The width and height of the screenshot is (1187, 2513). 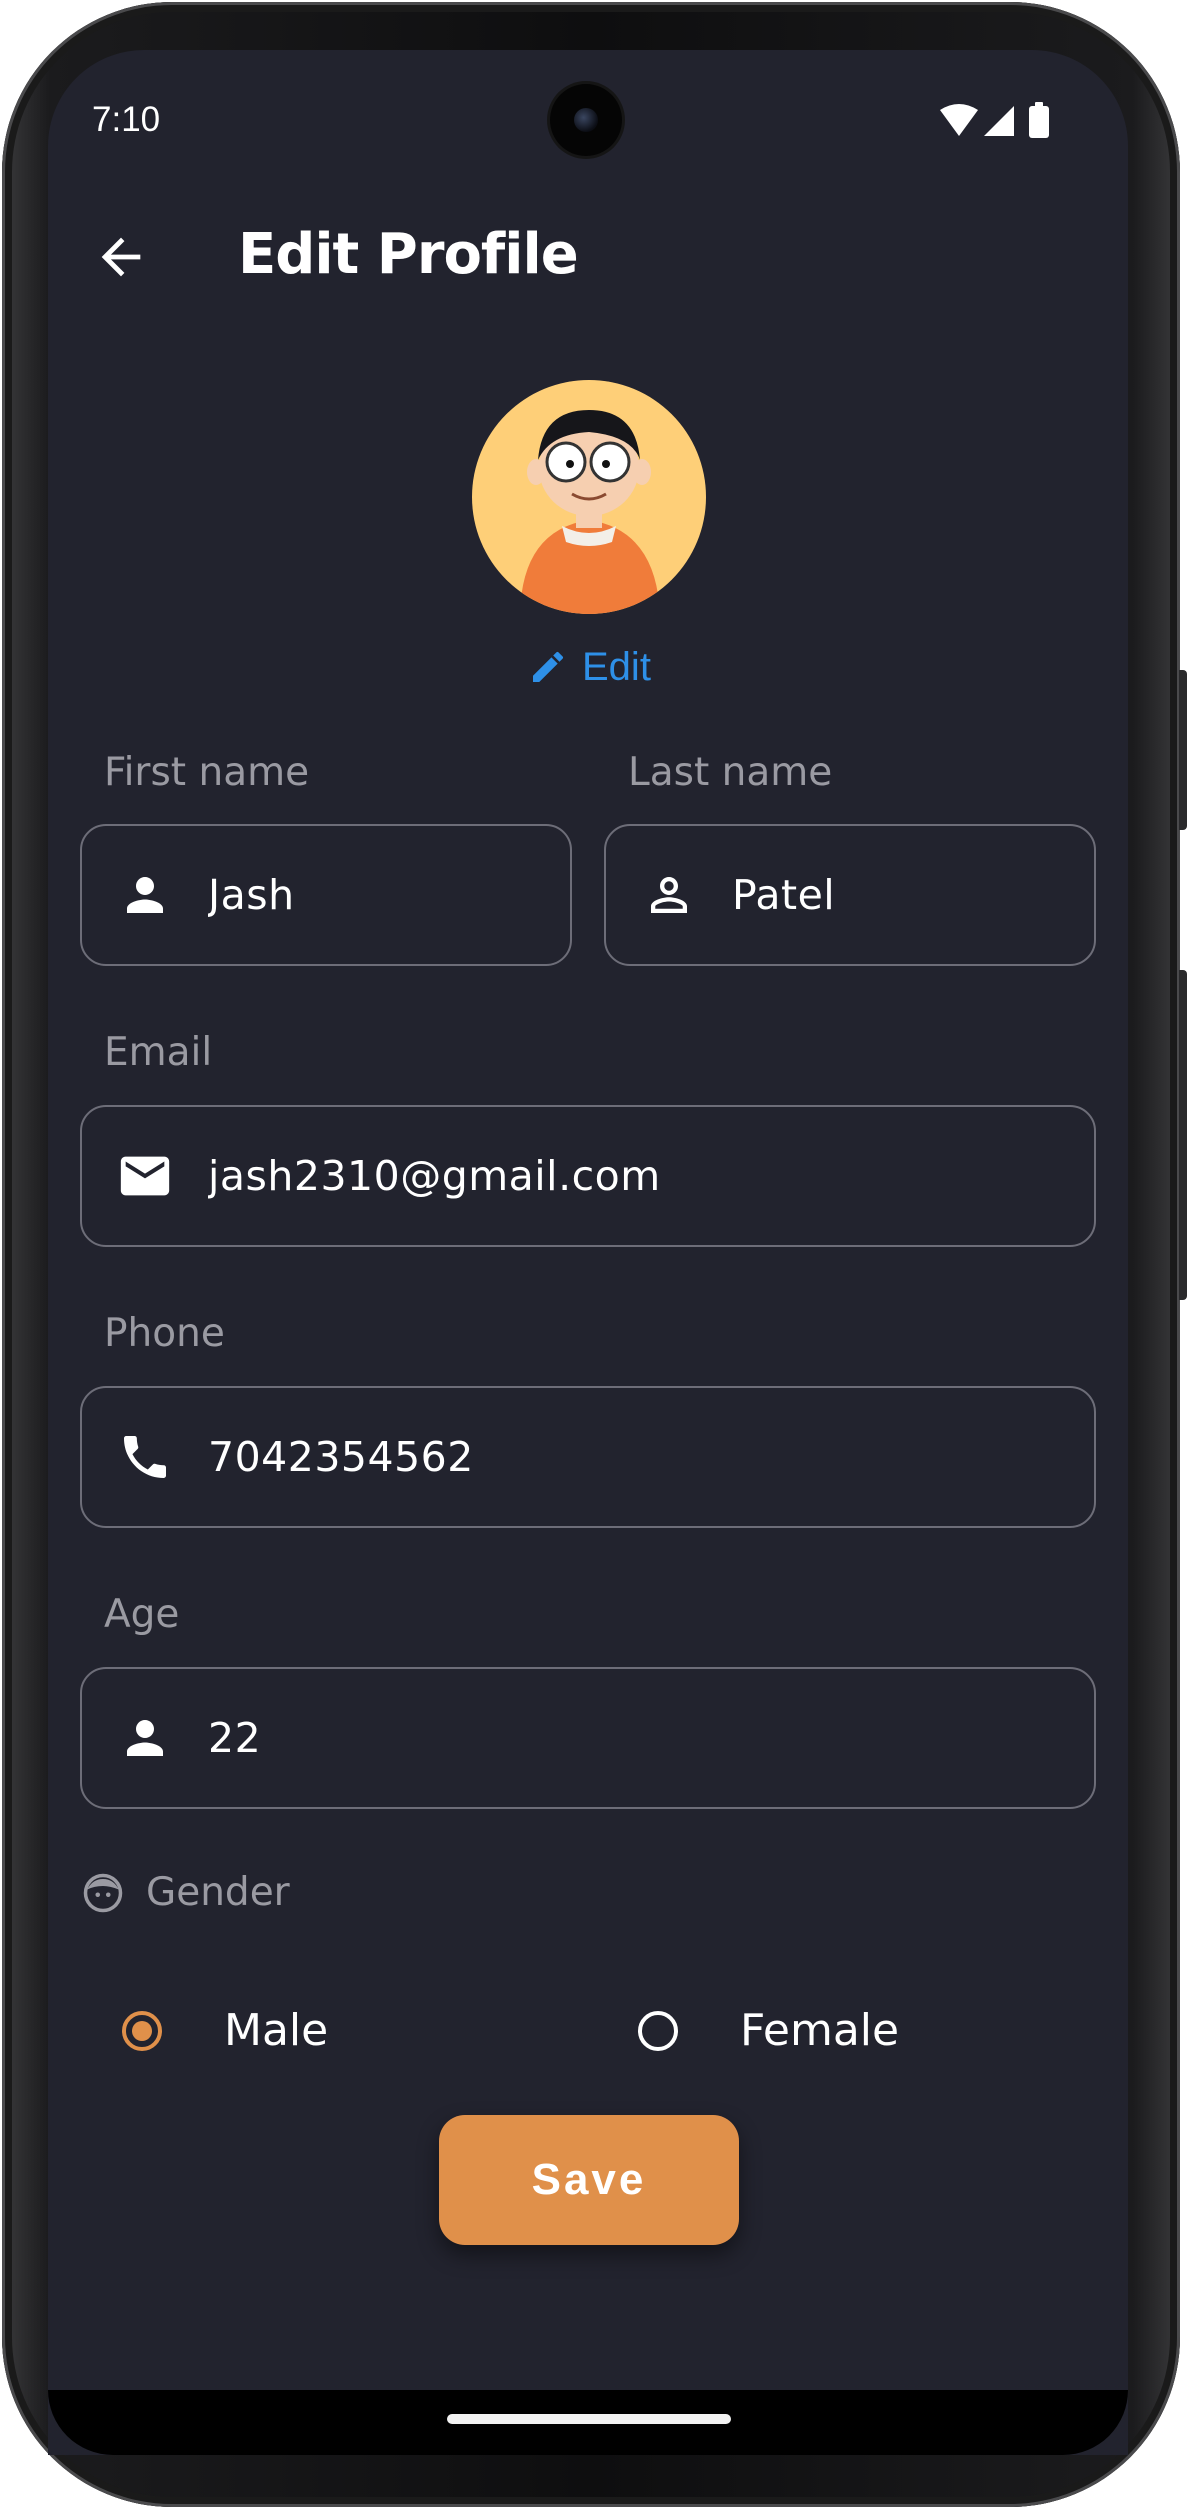 What do you see at coordinates (548, 666) in the screenshot?
I see `pencil-icon` at bounding box center [548, 666].